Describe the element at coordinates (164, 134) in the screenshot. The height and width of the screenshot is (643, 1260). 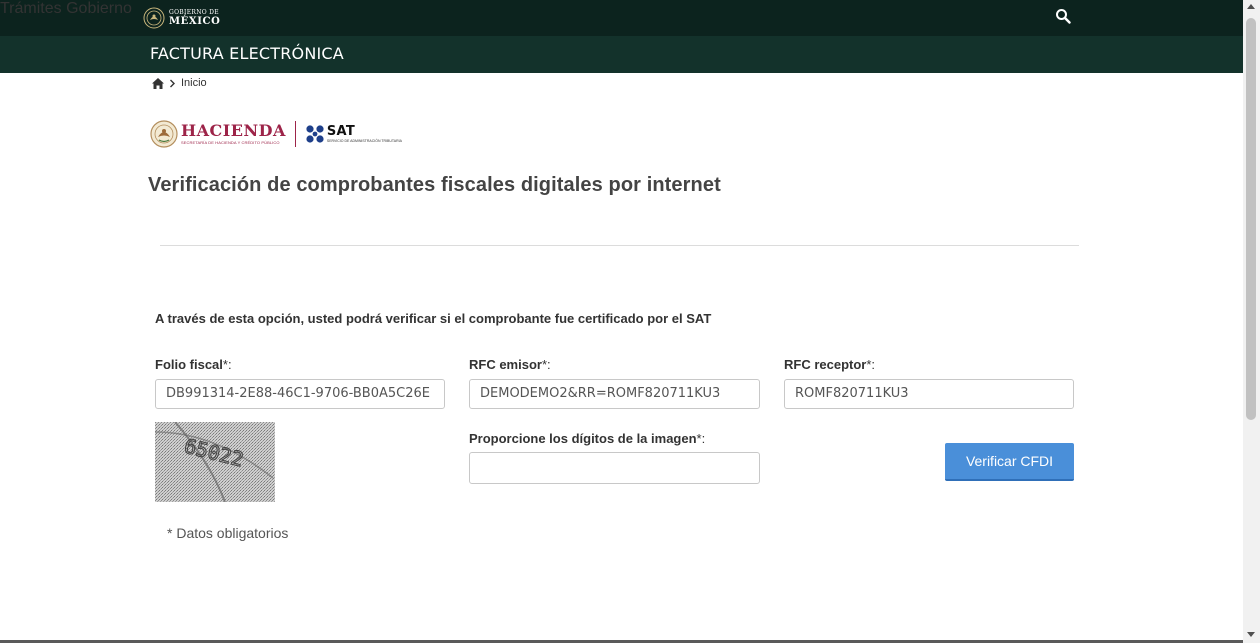
I see `hacienda-seal-icon` at that location.